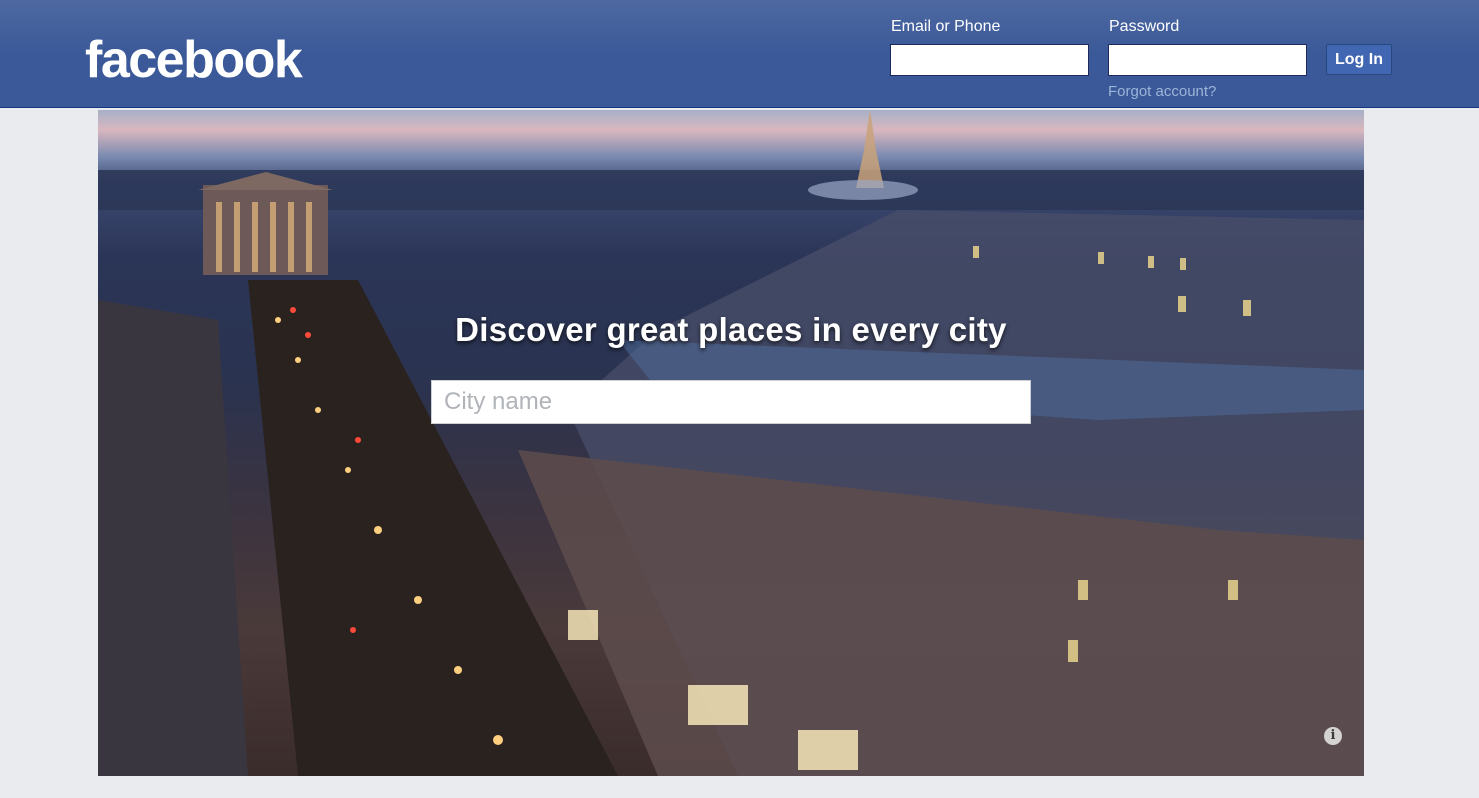  Describe the element at coordinates (946, 26) in the screenshot. I see `email-label: Email or Phone` at that location.